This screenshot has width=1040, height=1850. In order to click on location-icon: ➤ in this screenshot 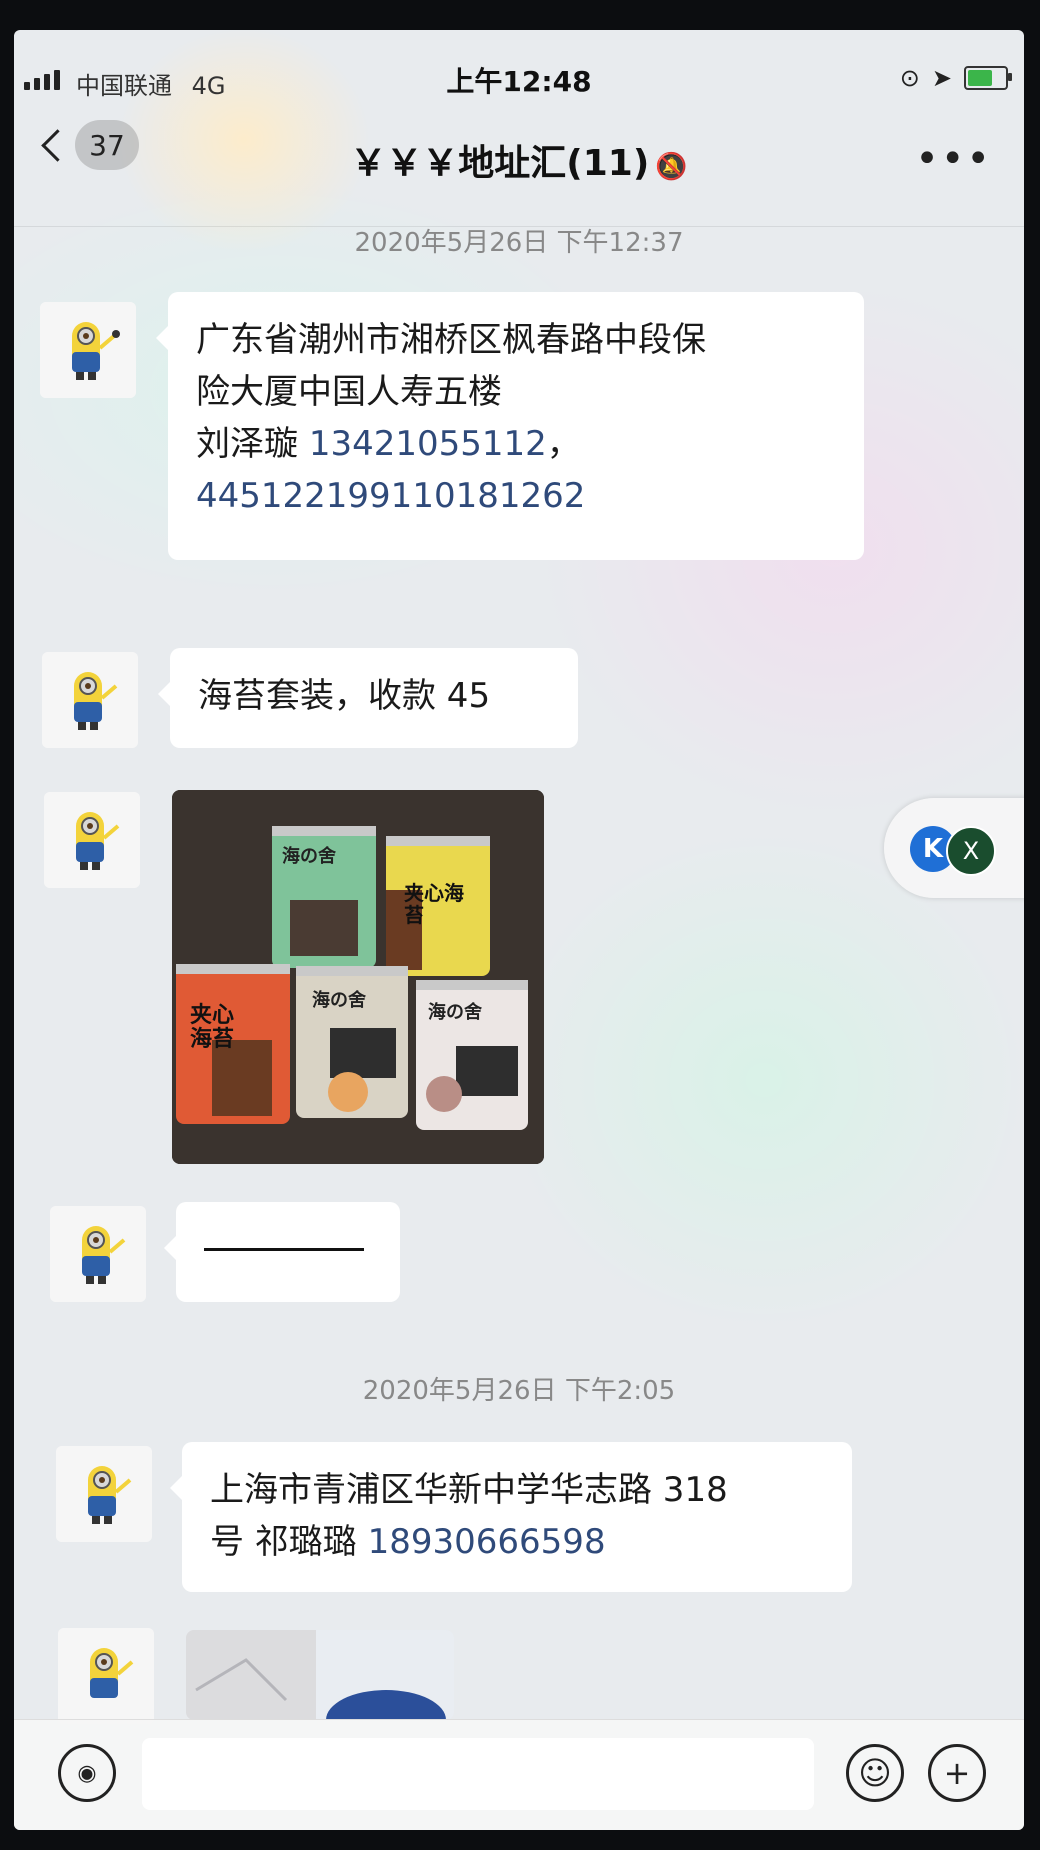, I will do `click(941, 78)`.